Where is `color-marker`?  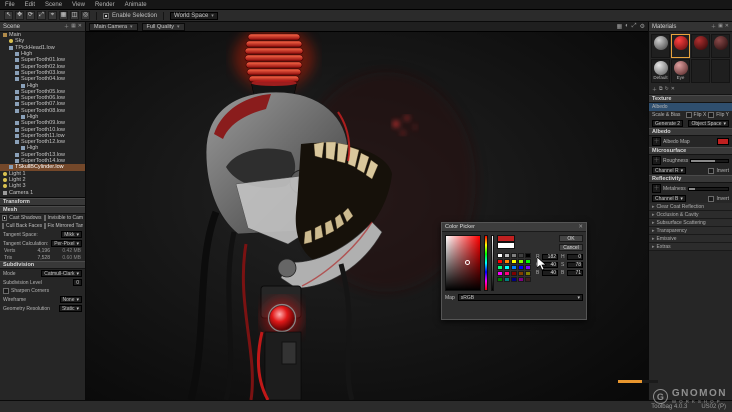
color-marker is located at coordinates (467, 262).